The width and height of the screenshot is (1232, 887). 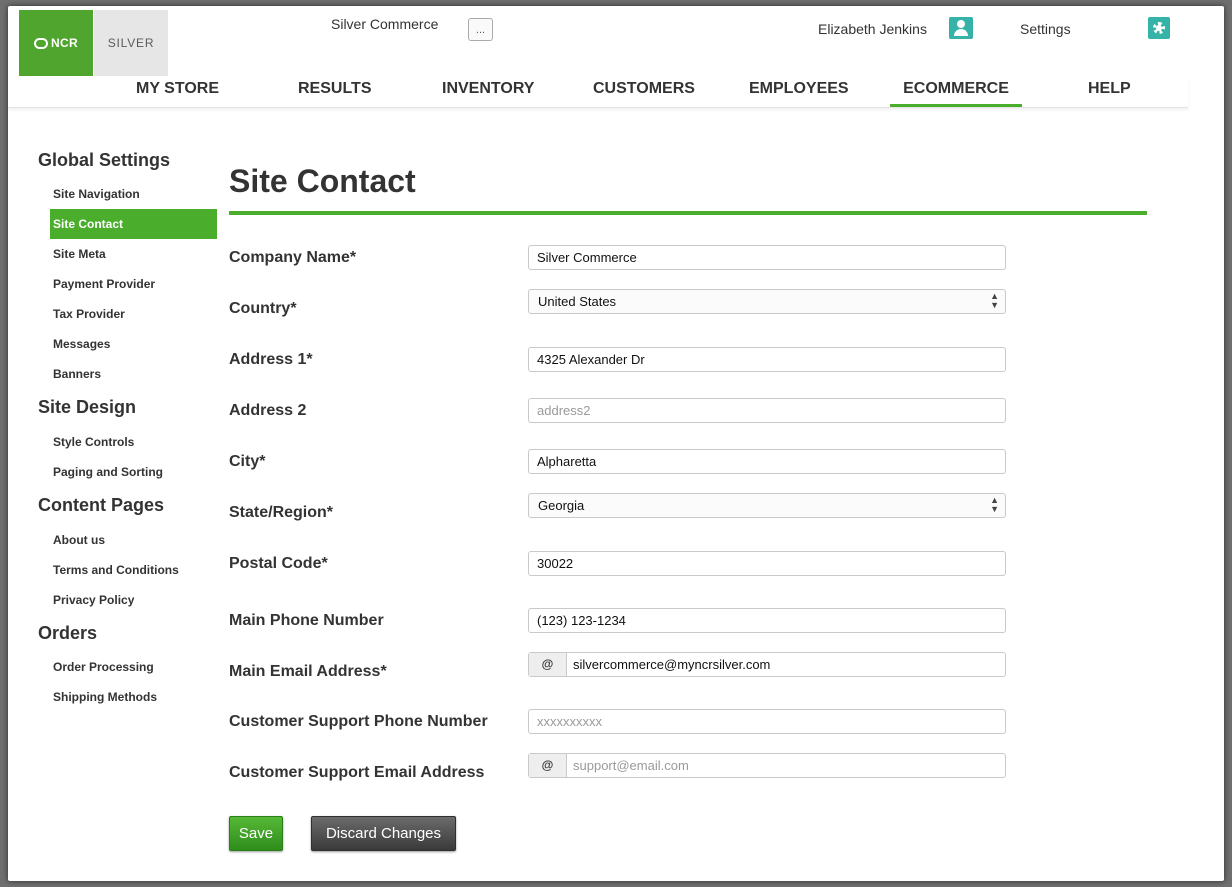 I want to click on main-email-input, so click(x=786, y=664).